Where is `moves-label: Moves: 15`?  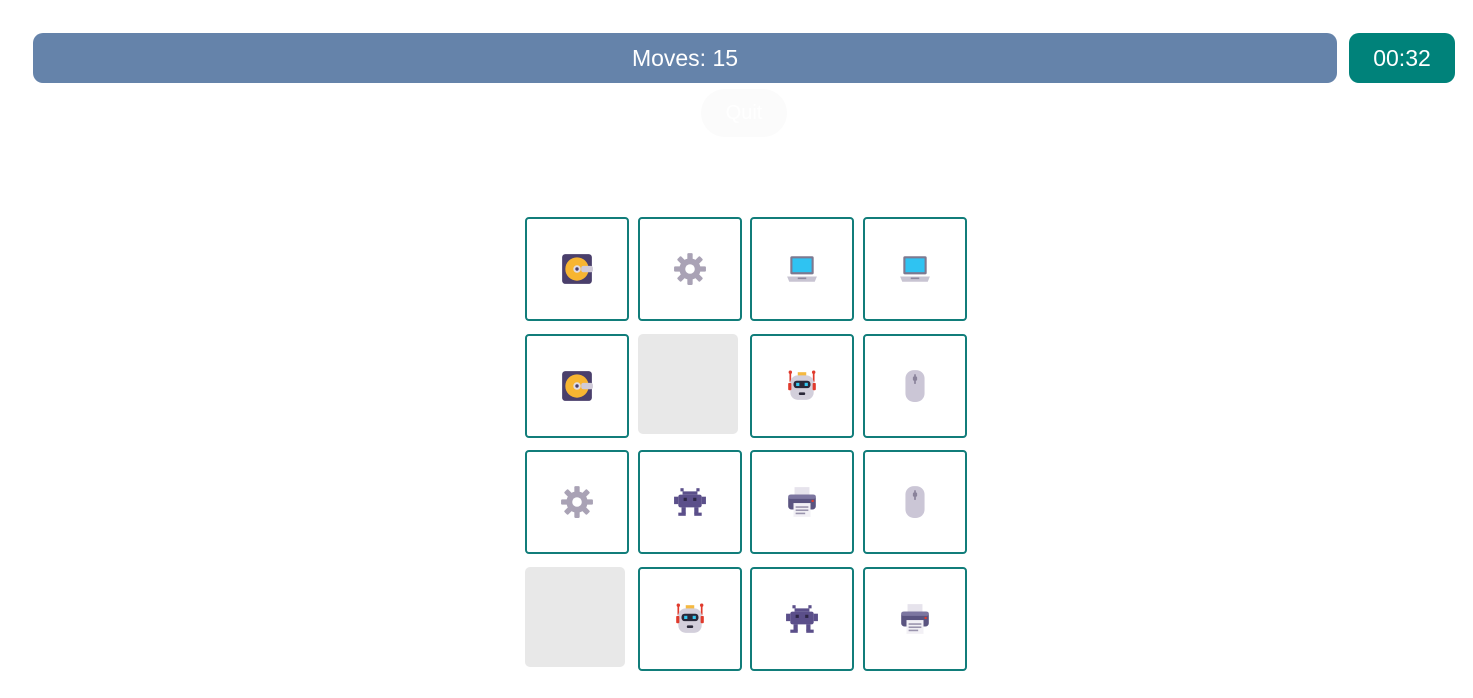
moves-label: Moves: 15 is located at coordinates (685, 57).